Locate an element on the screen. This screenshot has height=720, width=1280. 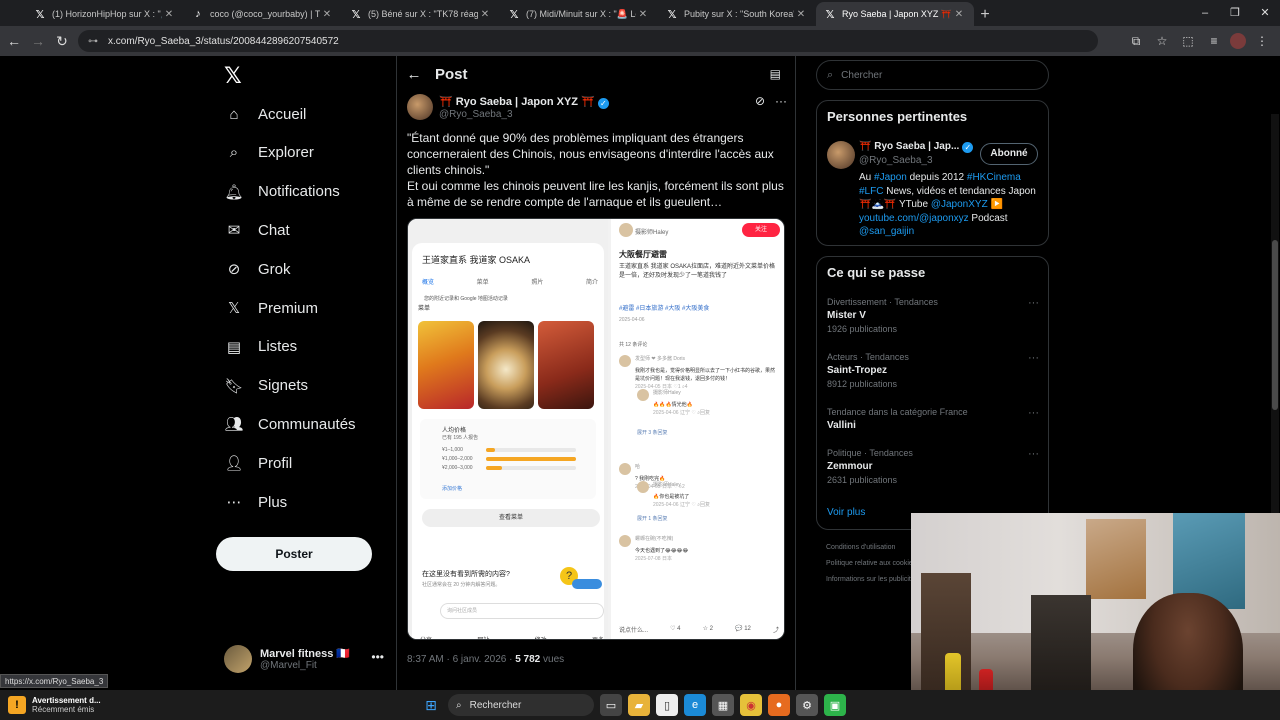
forward-button: → is located at coordinates (38, 41).